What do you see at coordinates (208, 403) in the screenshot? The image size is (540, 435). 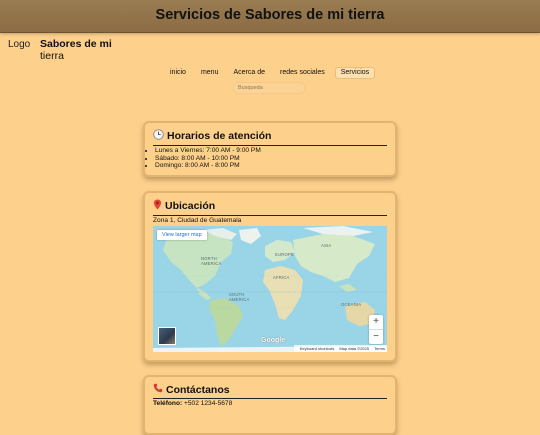 I see `phone-number: +502 1234-5678` at bounding box center [208, 403].